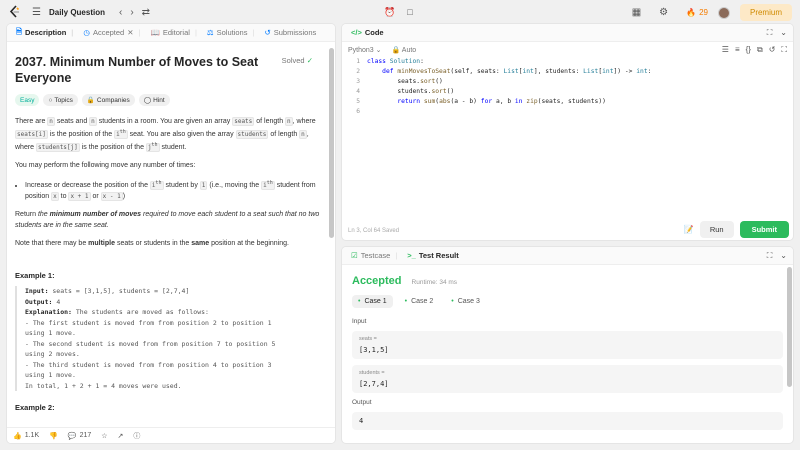 The height and width of the screenshot is (450, 800). What do you see at coordinates (410, 12) in the screenshot?
I see `notes-icon: □` at bounding box center [410, 12].